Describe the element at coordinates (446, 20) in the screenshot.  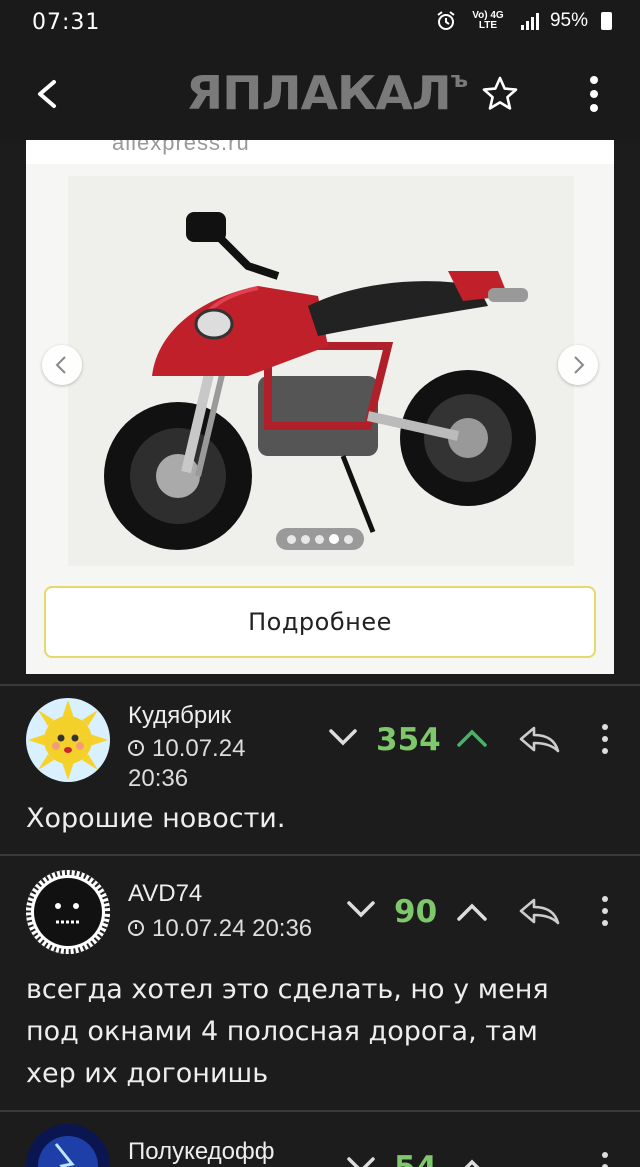
I see `alarm-icon` at that location.